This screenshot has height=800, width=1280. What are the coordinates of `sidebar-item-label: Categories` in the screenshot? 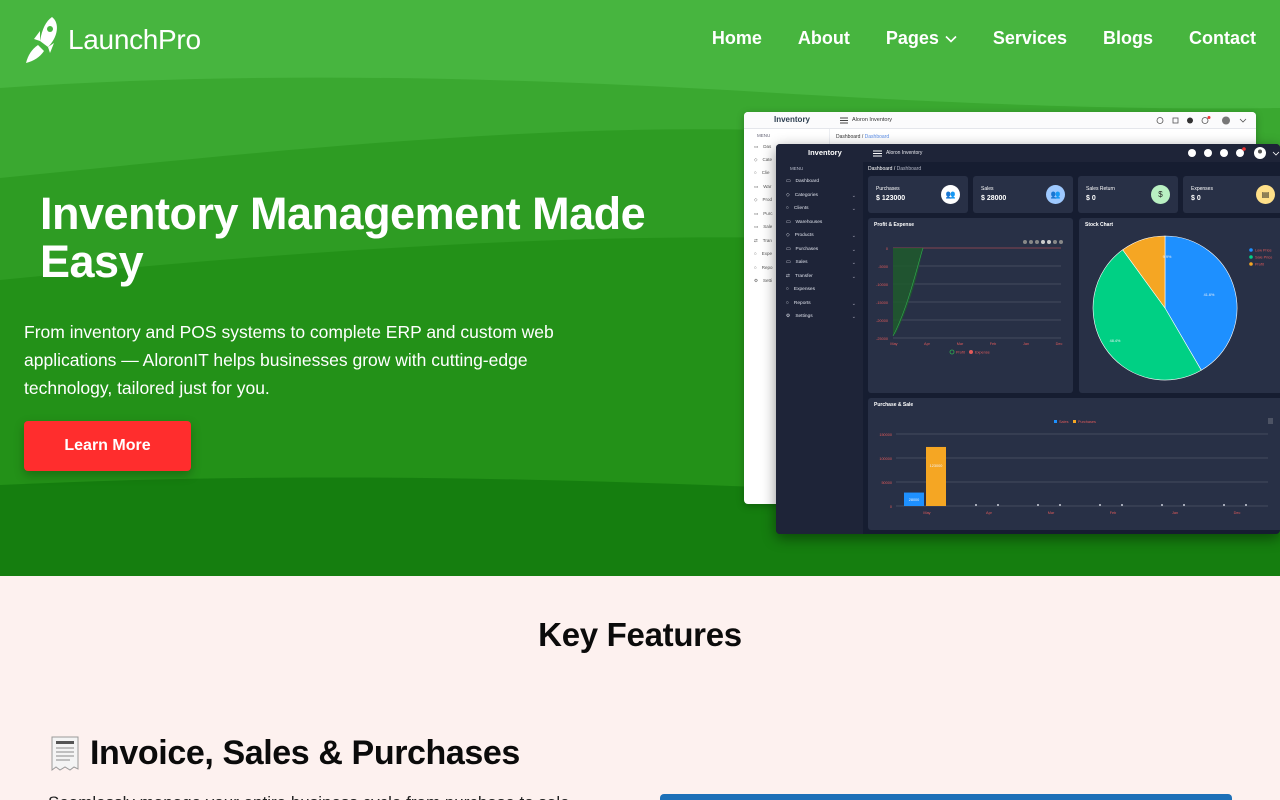 It's located at (806, 195).